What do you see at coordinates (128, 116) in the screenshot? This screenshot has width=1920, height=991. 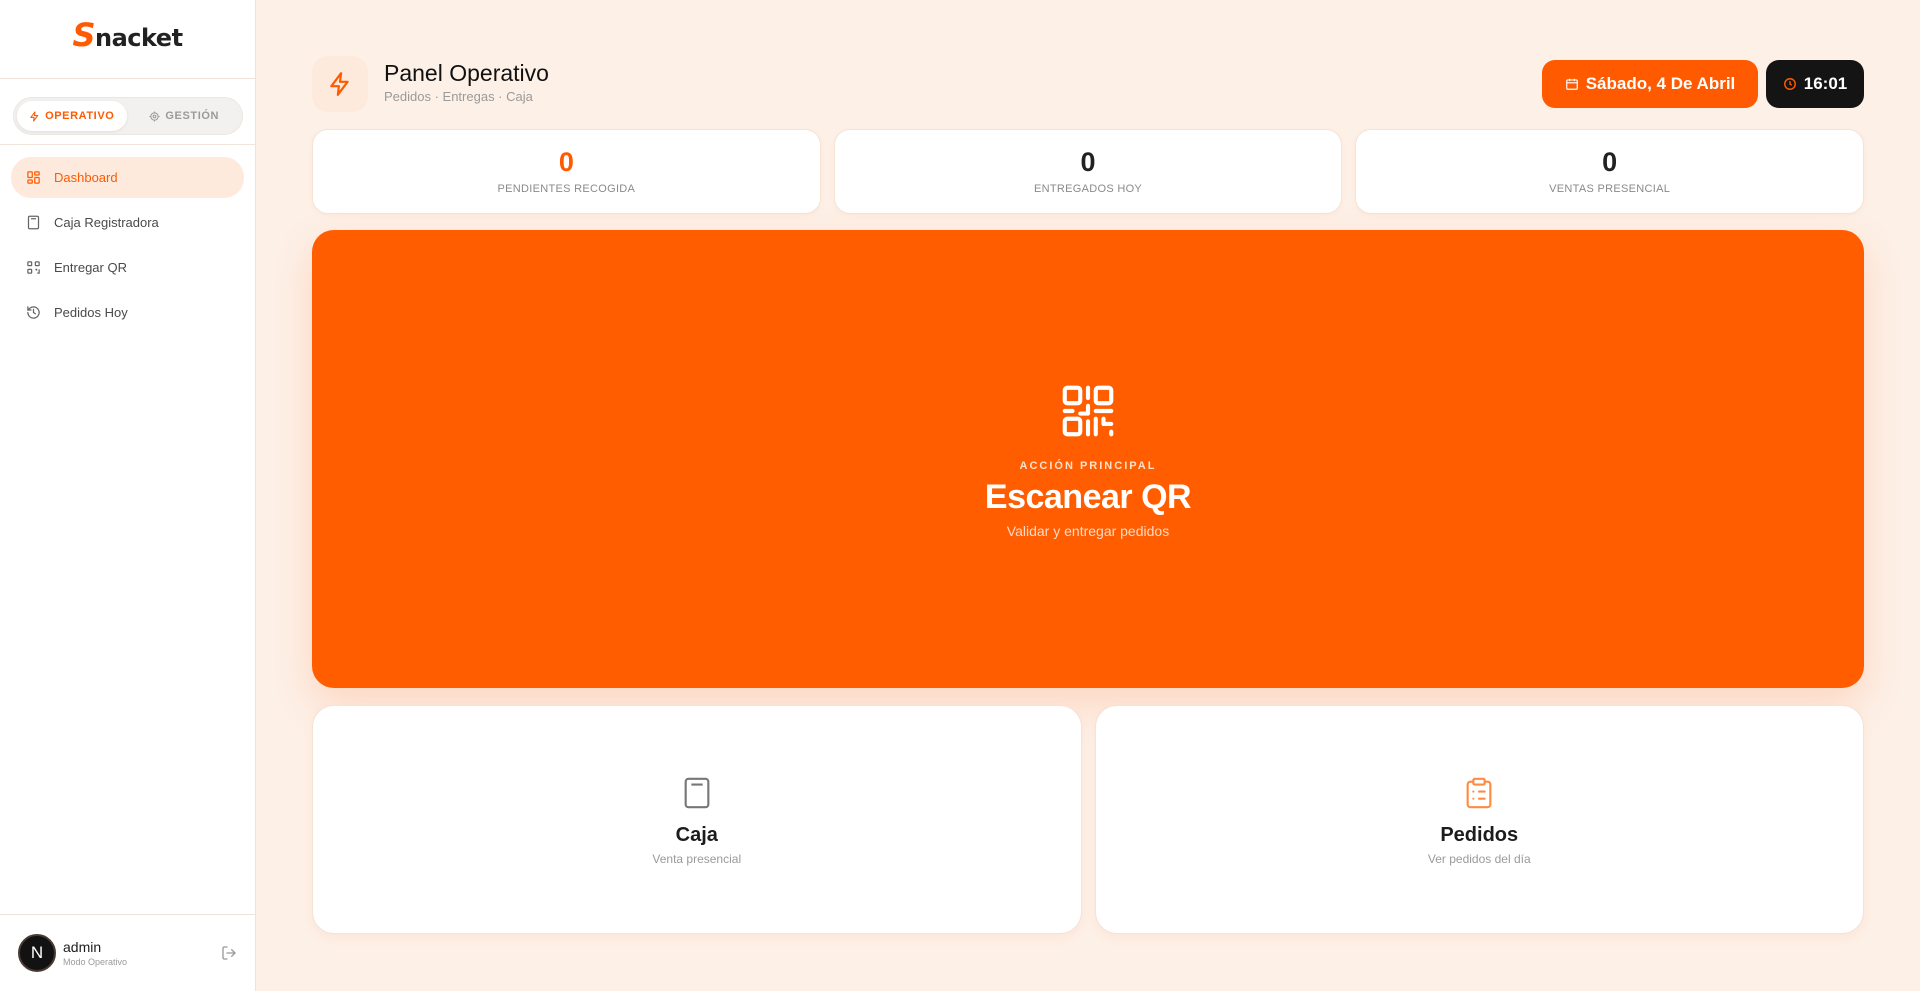 I see `mode-switch: OPERATIVO GESTIÓN` at bounding box center [128, 116].